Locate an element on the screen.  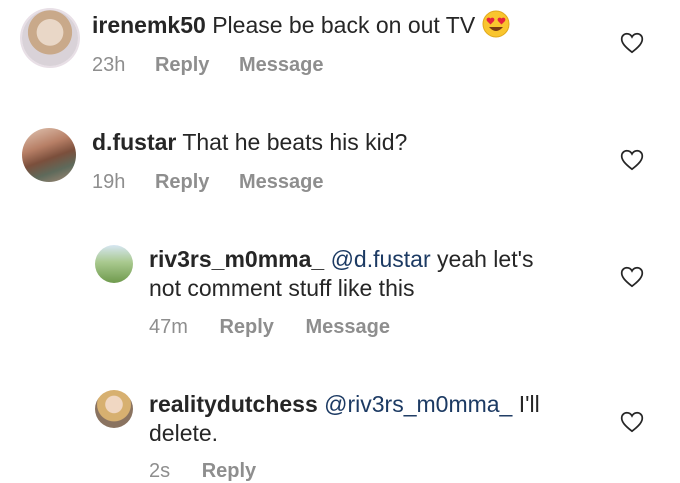
timestamp: 19h is located at coordinates (109, 182).